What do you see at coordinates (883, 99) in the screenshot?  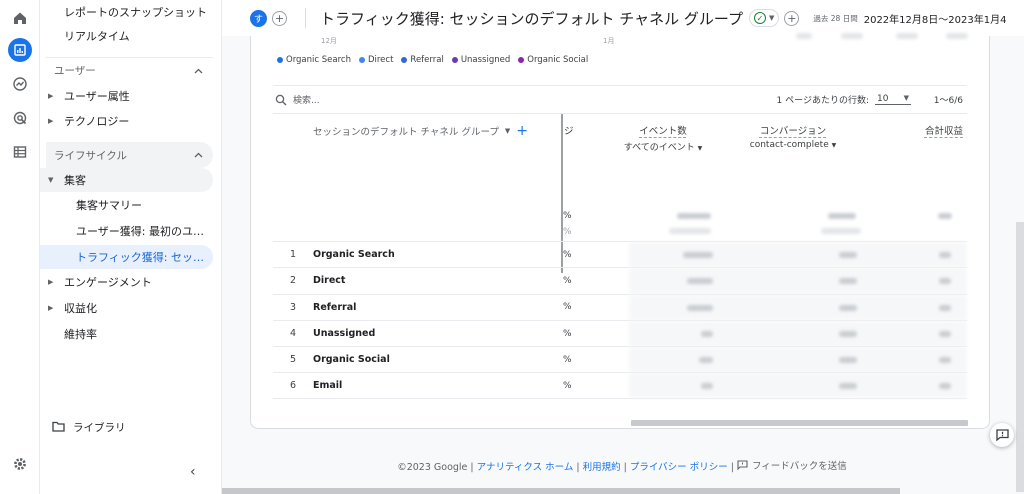 I see `rows-per-page-value: 10` at bounding box center [883, 99].